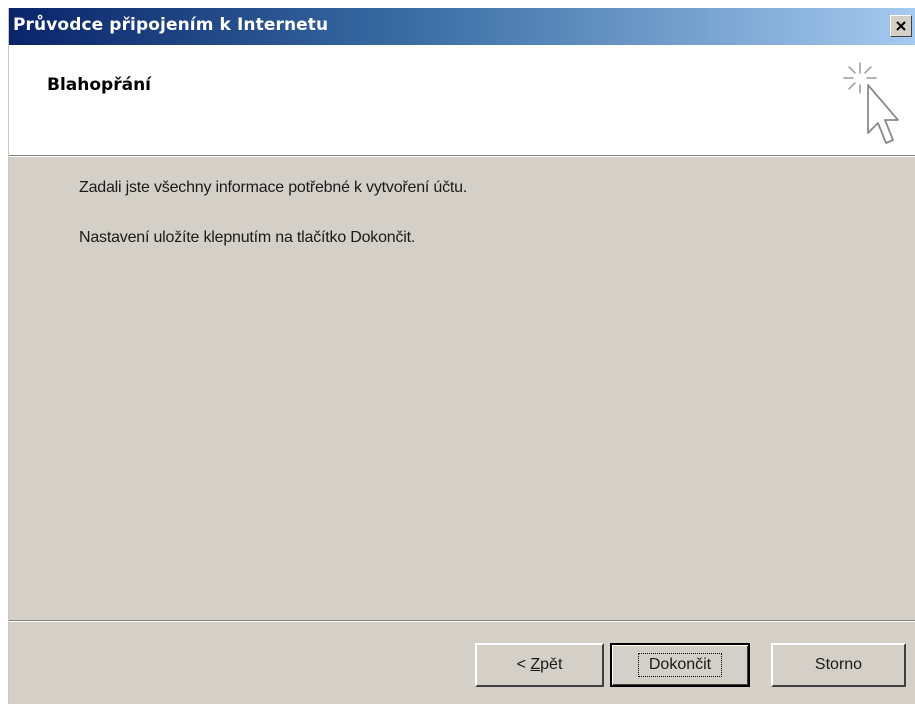 The image size is (915, 704). I want to click on title-bar: Průvodce připojením k Internetu, so click(462, 26).